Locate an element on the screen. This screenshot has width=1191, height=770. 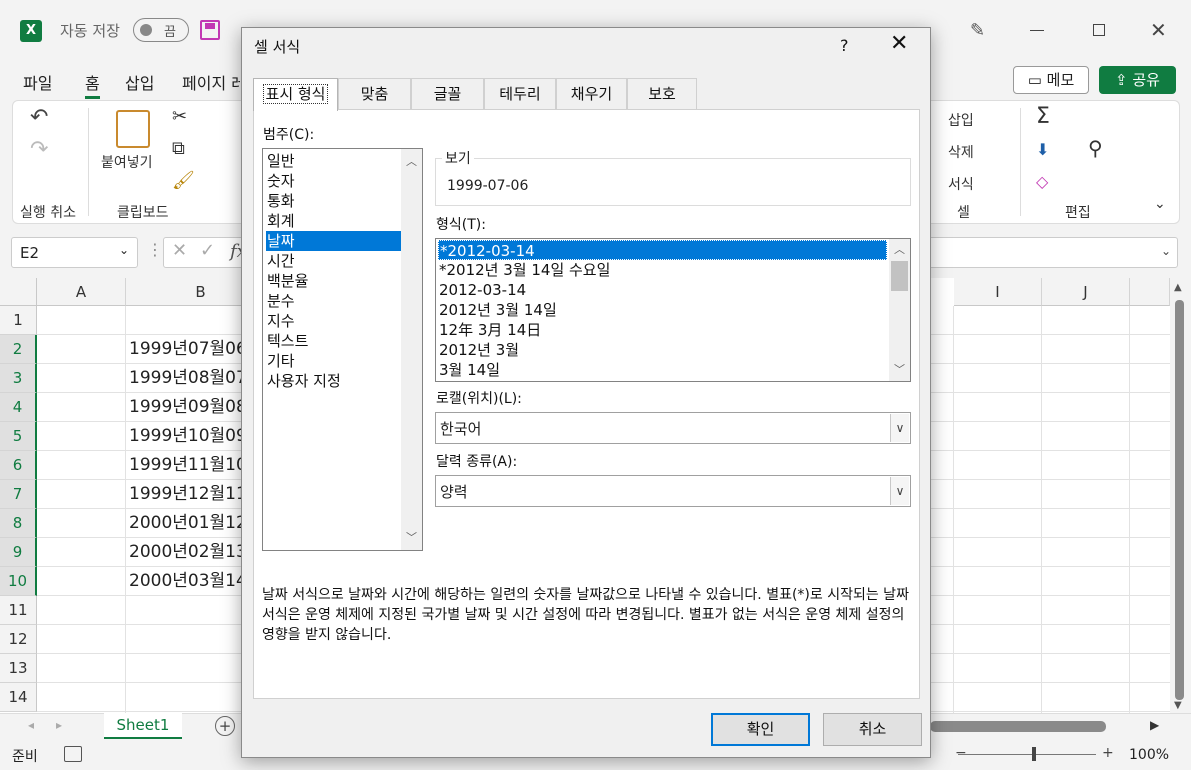
category-item: 날짜 is located at coordinates (333, 241).